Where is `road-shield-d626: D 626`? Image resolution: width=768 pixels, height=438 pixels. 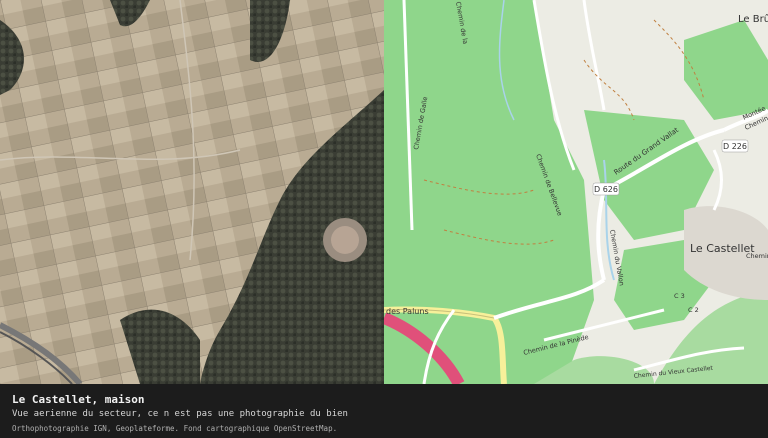
road-shield-d626: D 626 is located at coordinates (606, 189).